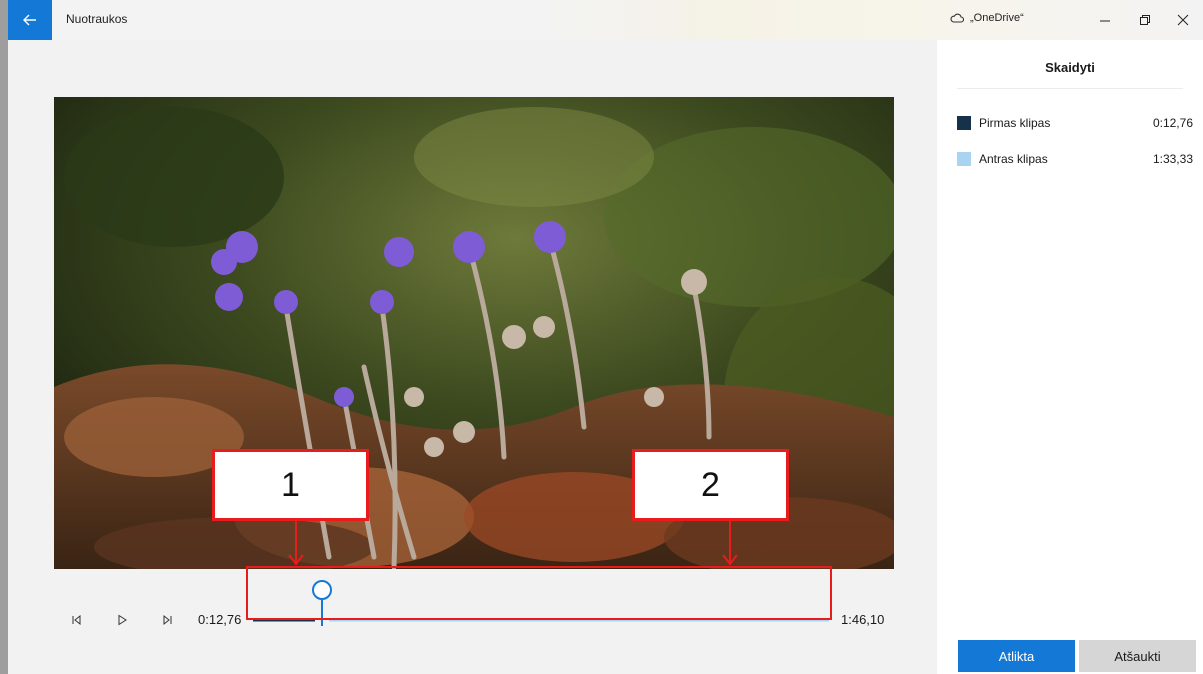 The image size is (1203, 674). What do you see at coordinates (1075, 159) in the screenshot?
I see `clip-item-second: Antras klipas 1:33,33` at bounding box center [1075, 159].